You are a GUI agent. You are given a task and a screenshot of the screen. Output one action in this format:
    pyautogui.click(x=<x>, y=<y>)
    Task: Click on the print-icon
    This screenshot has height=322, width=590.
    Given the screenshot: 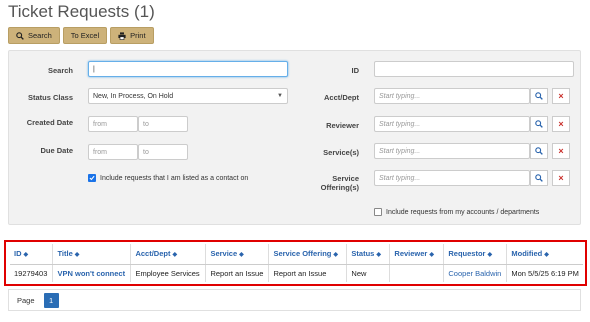 What is the action you would take?
    pyautogui.click(x=122, y=35)
    